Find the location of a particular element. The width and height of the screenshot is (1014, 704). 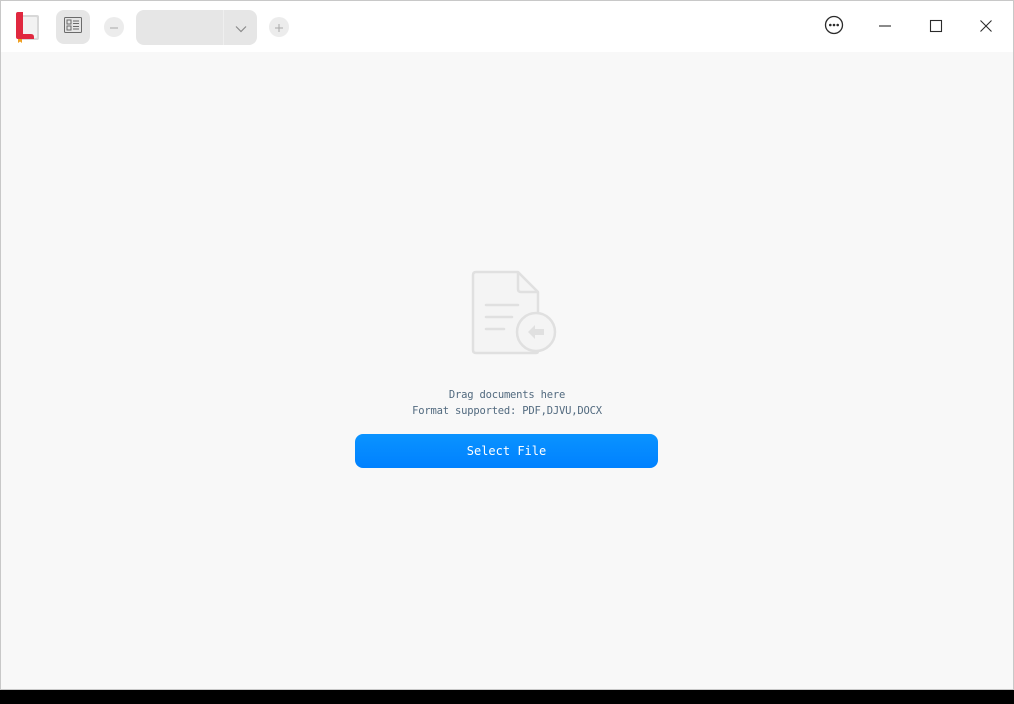

minimize-button is located at coordinates (885, 27).